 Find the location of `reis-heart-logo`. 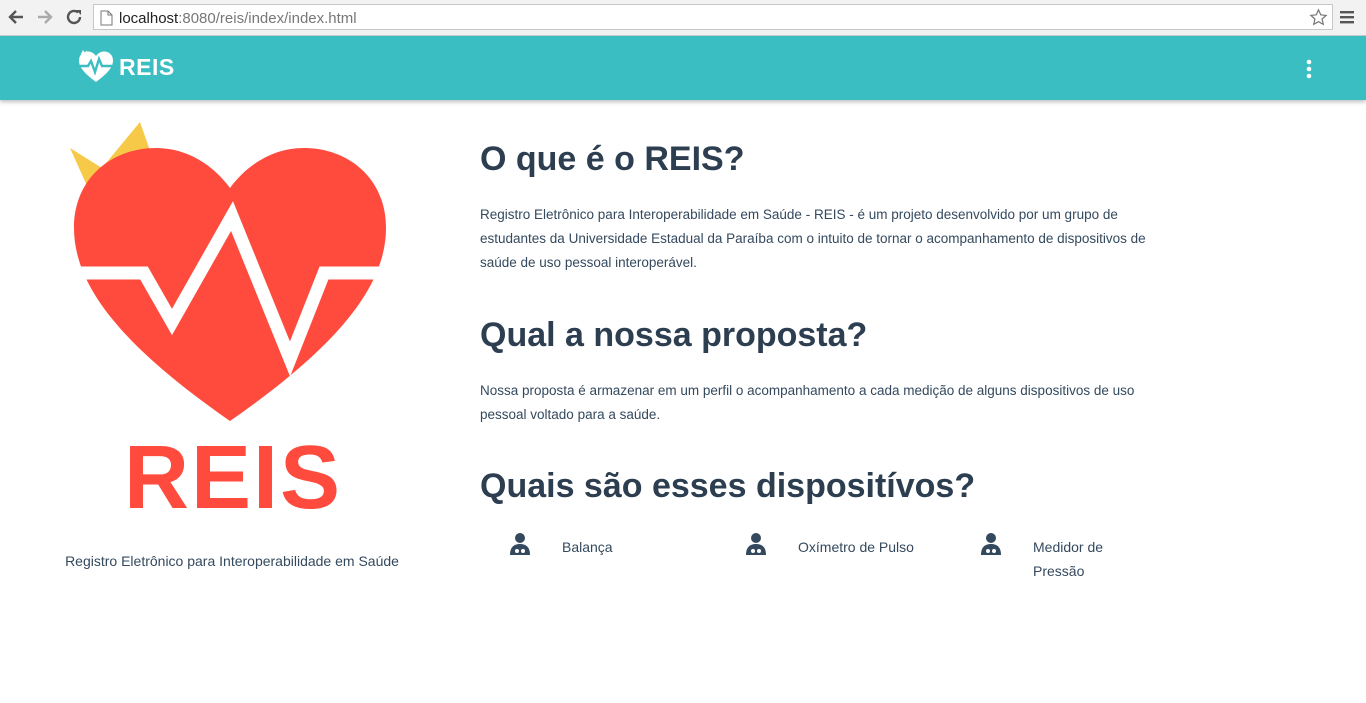

reis-heart-logo is located at coordinates (228, 271).